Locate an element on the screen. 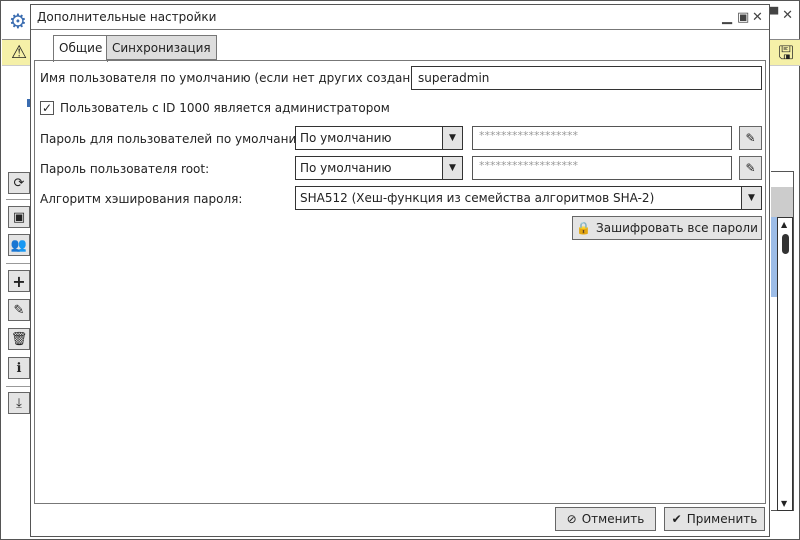 This screenshot has width=800, height=540. default-password-input: ****************** is located at coordinates (602, 138).